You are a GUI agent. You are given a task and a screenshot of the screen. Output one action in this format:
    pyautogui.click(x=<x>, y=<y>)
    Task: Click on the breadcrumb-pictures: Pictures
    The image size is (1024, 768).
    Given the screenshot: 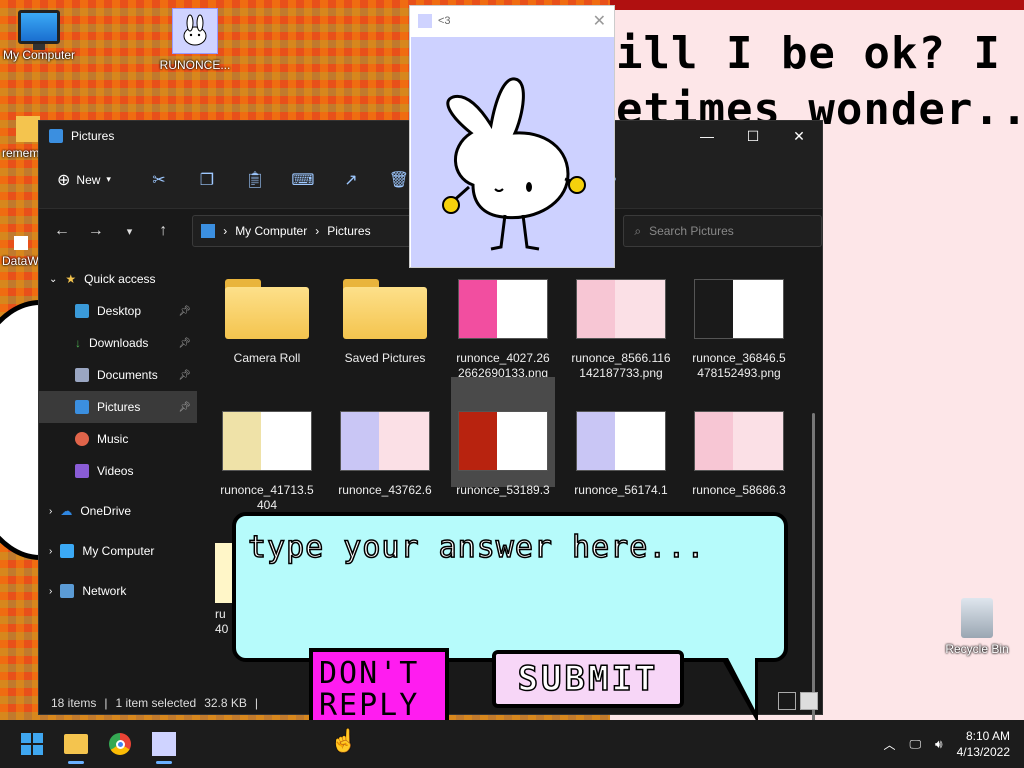 What is the action you would take?
    pyautogui.click(x=348, y=231)
    